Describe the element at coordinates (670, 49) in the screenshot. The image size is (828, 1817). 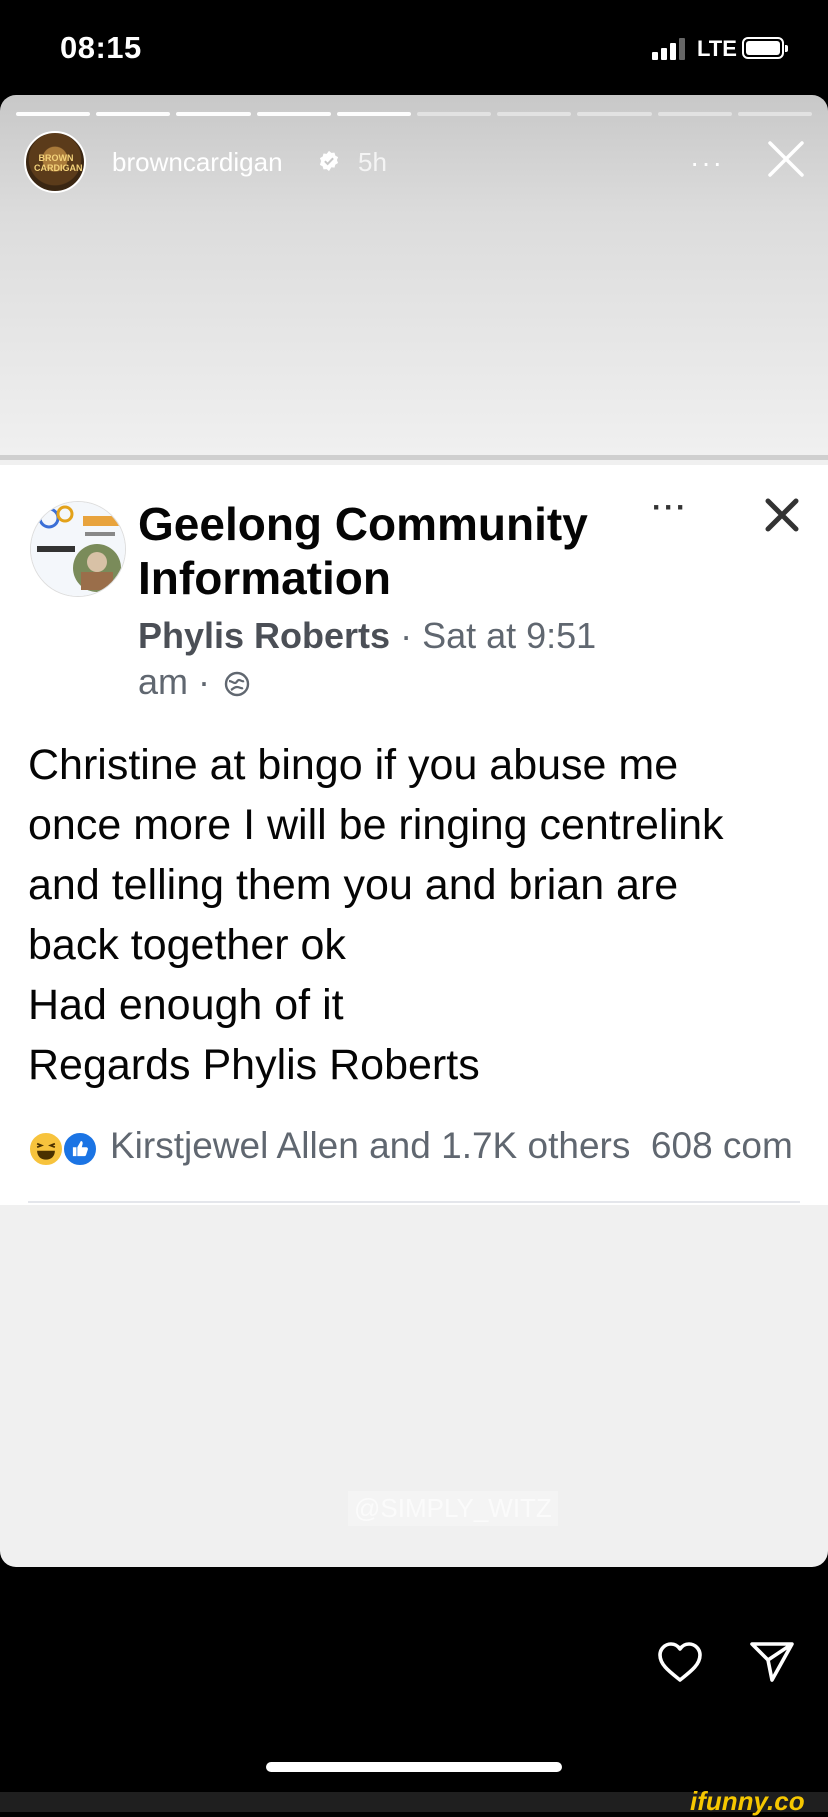
I see `signal-strength-icon` at that location.